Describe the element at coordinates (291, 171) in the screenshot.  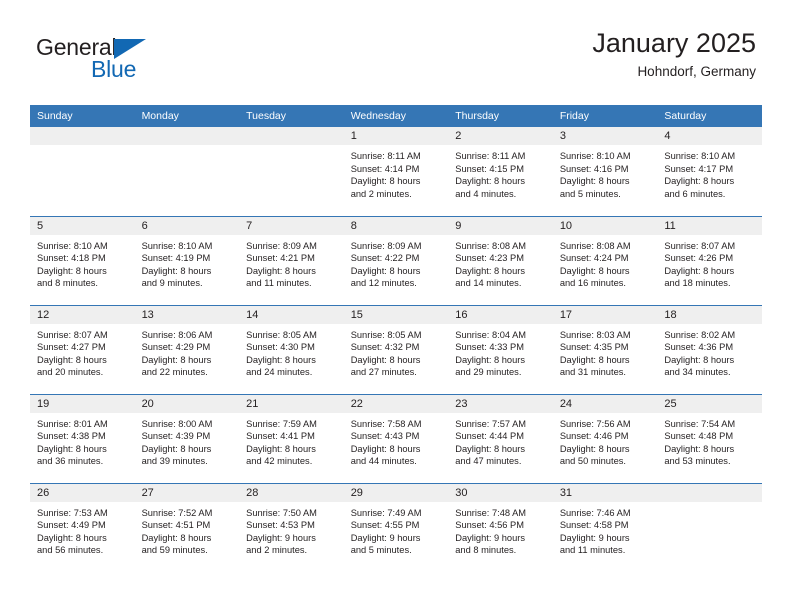
I see `calendar-cell-empty` at that location.